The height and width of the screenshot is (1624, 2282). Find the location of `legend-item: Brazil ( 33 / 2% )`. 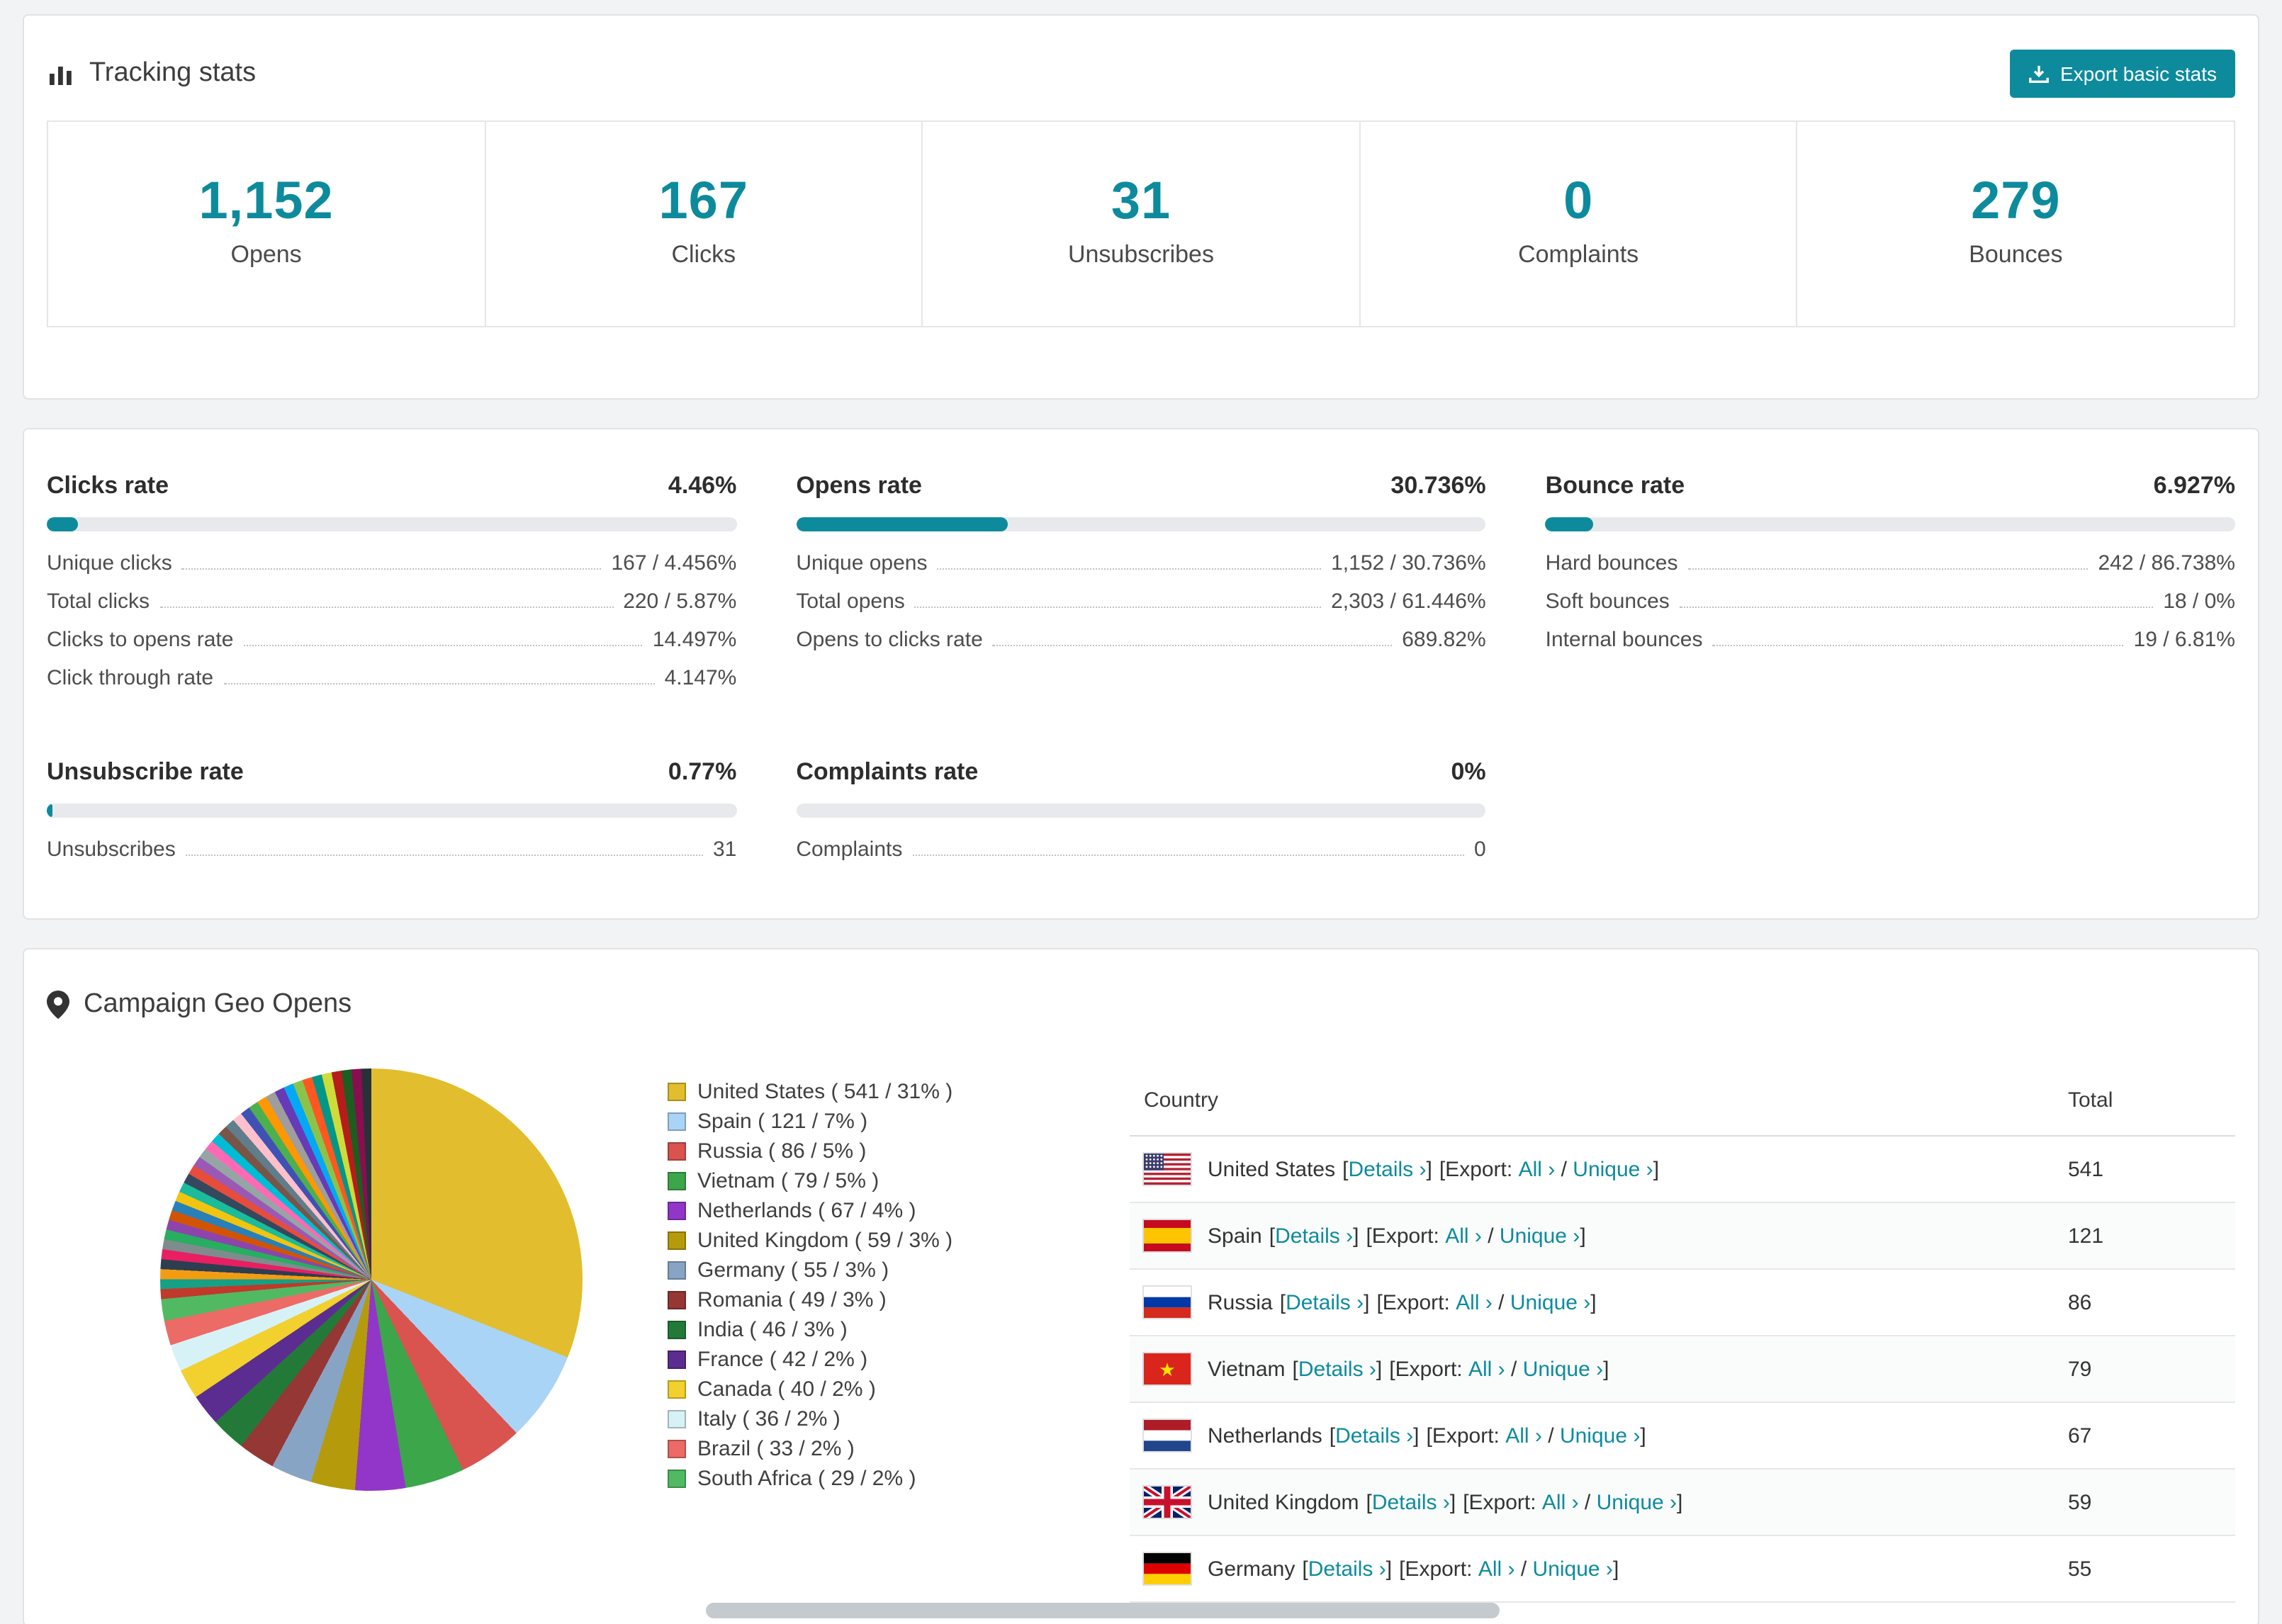

legend-item: Brazil ( 33 / 2% ) is located at coordinates (895, 1449).